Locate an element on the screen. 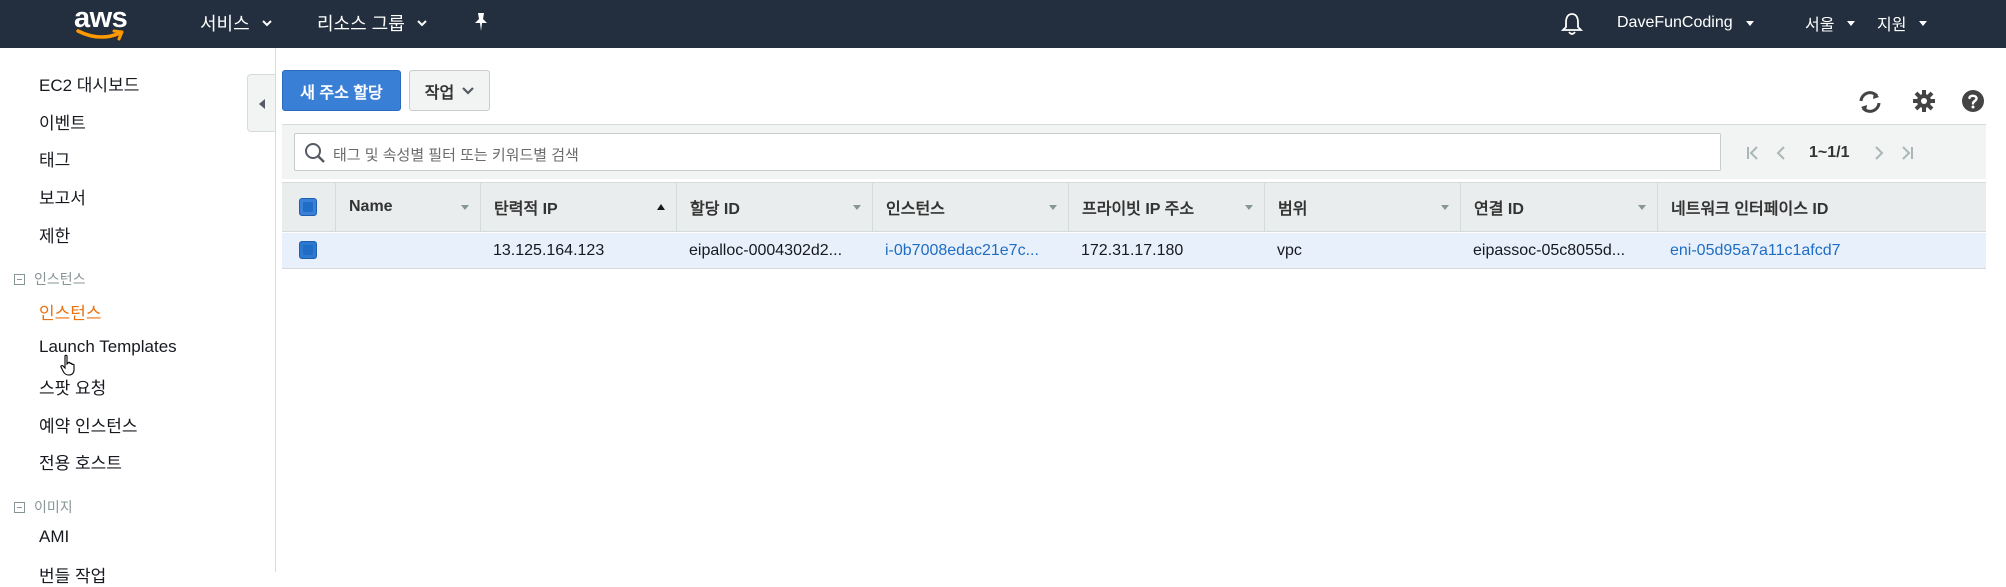 The width and height of the screenshot is (2006, 587). sidebar-section-label: 인스턴스 is located at coordinates (60, 279).